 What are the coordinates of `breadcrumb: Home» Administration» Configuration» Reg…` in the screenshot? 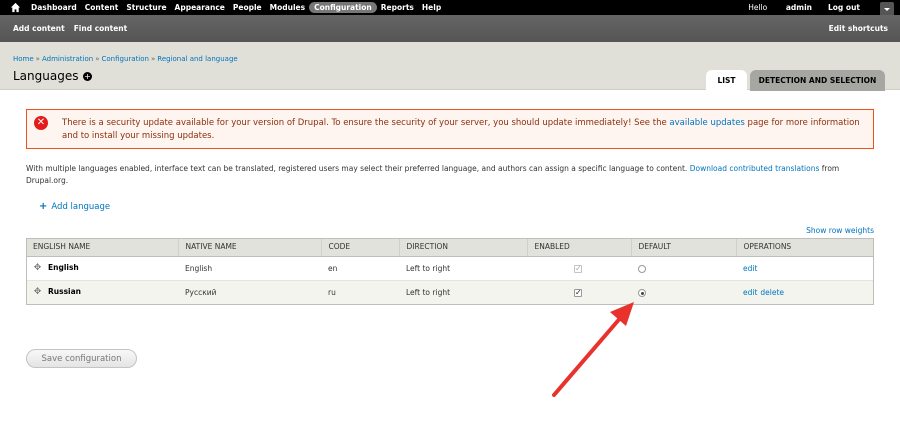 It's located at (125, 59).